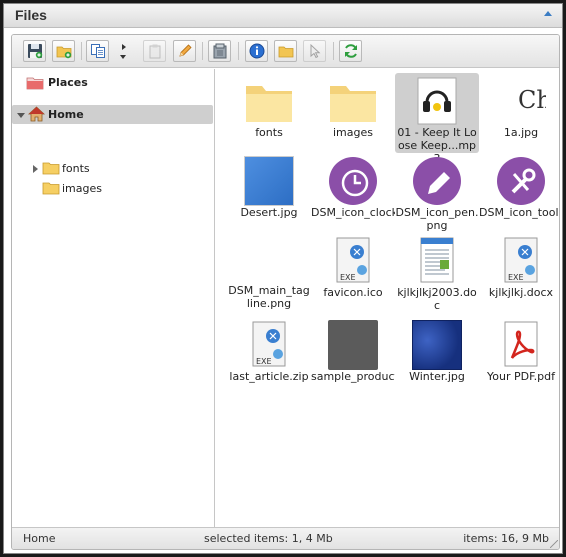 The width and height of the screenshot is (566, 557). I want to click on file-name: images, so click(353, 132).